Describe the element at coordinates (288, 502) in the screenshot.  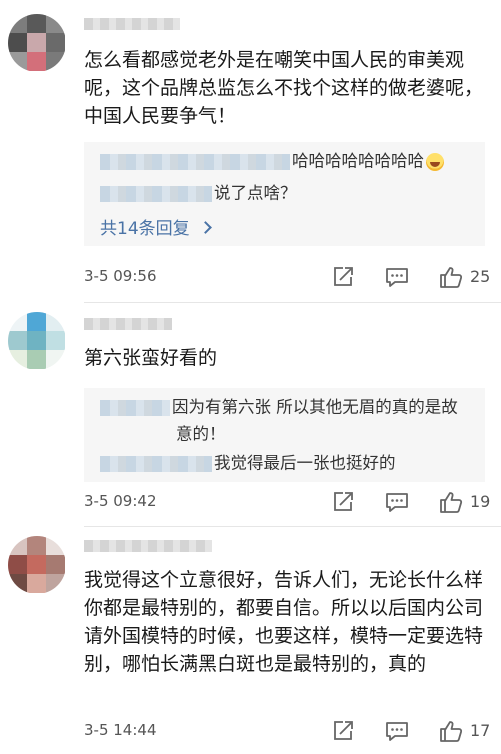
I see `comment-footer: 3-5 09:42 19` at that location.